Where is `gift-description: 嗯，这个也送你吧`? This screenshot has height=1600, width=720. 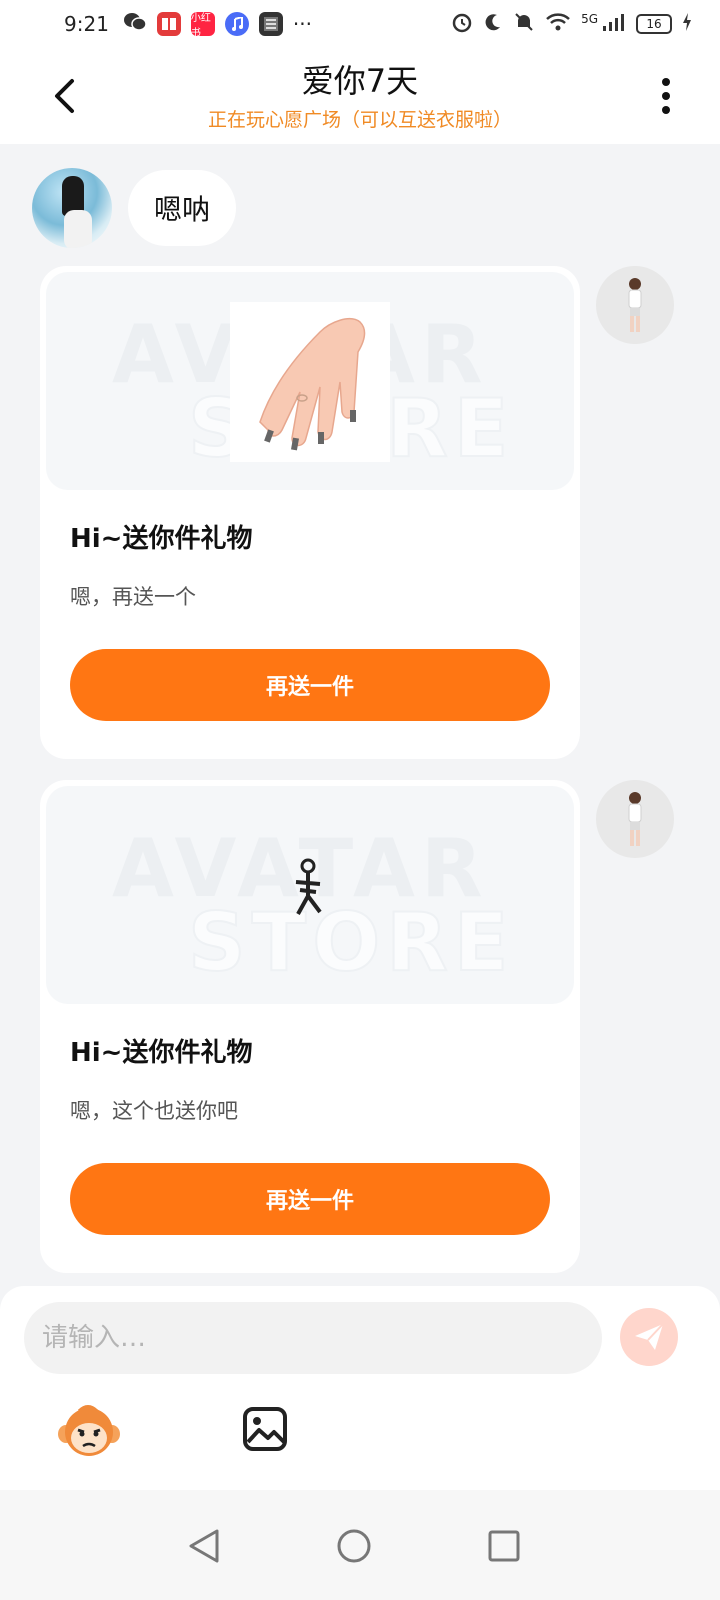
gift-description: 嗯，这个也送你吧 is located at coordinates (154, 1111).